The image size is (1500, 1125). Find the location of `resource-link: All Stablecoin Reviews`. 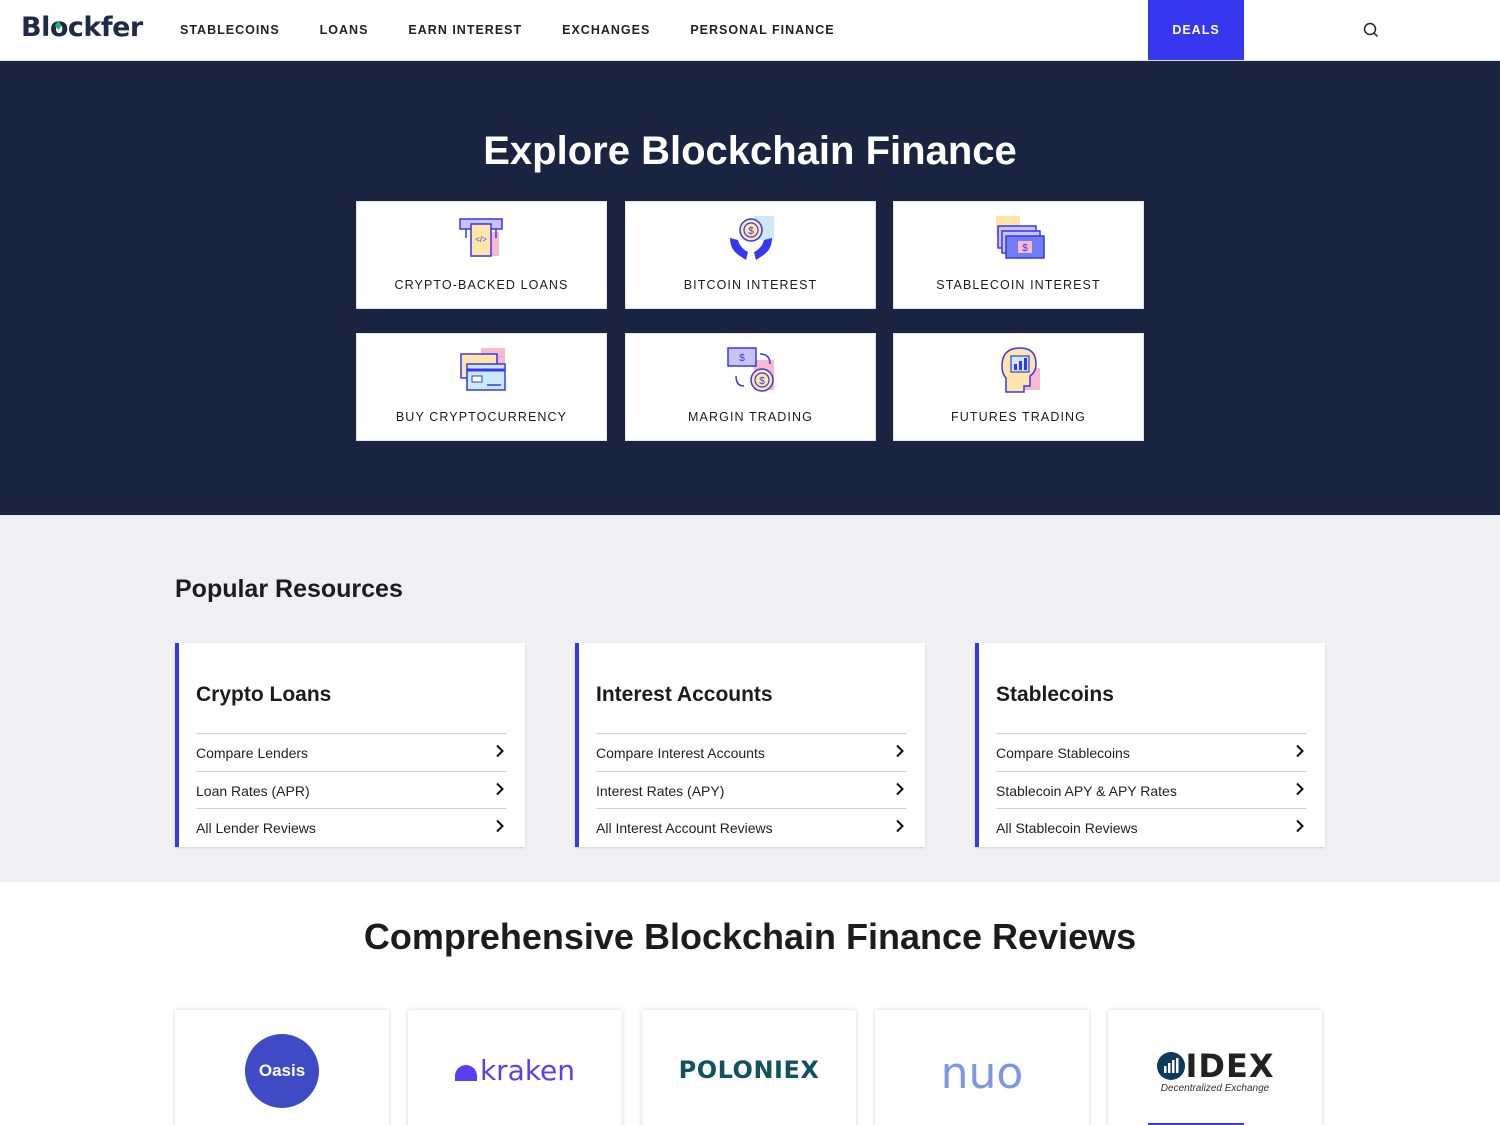

resource-link: All Stablecoin Reviews is located at coordinates (1151, 828).